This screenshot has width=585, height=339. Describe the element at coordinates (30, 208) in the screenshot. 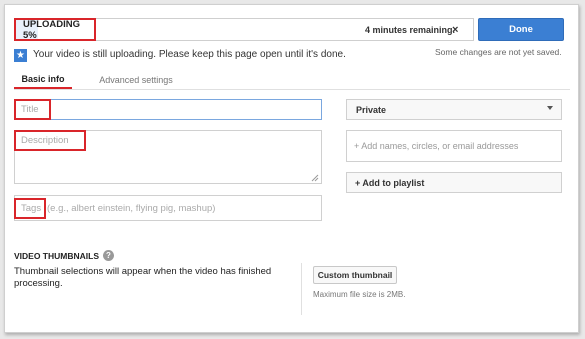

I see `tags-label: Tags` at that location.